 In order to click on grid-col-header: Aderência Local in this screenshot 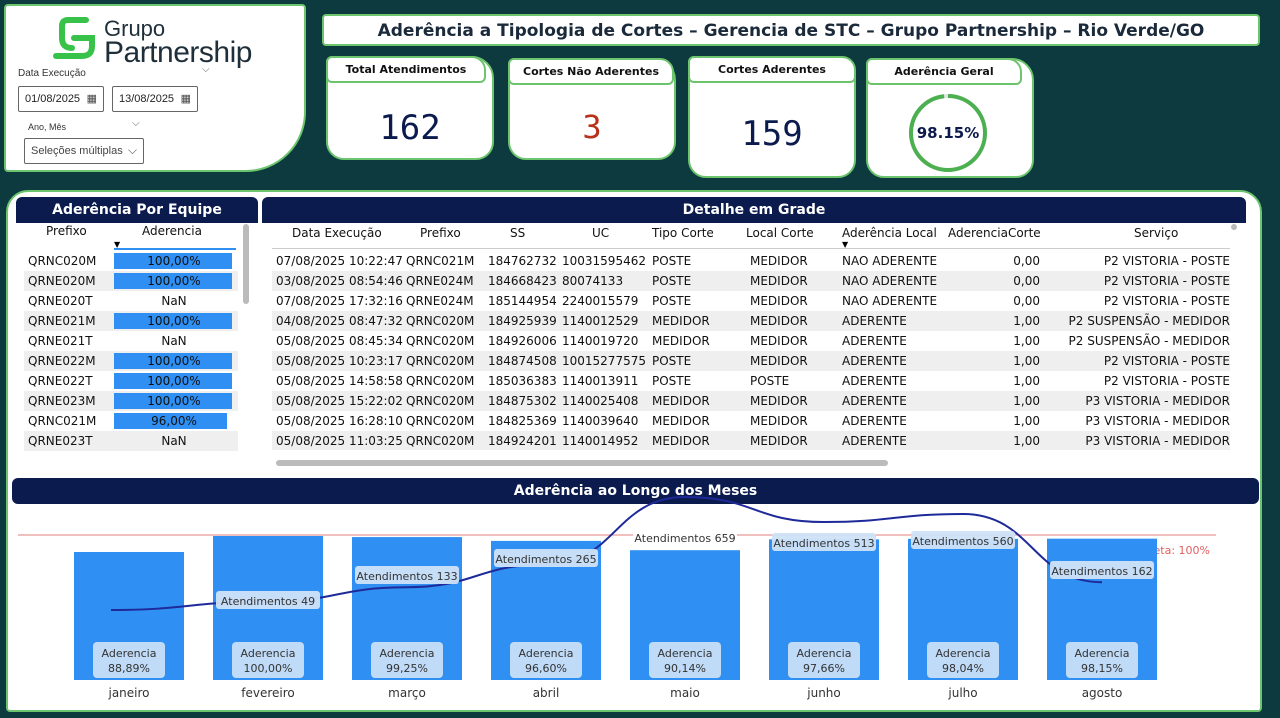, I will do `click(889, 233)`.